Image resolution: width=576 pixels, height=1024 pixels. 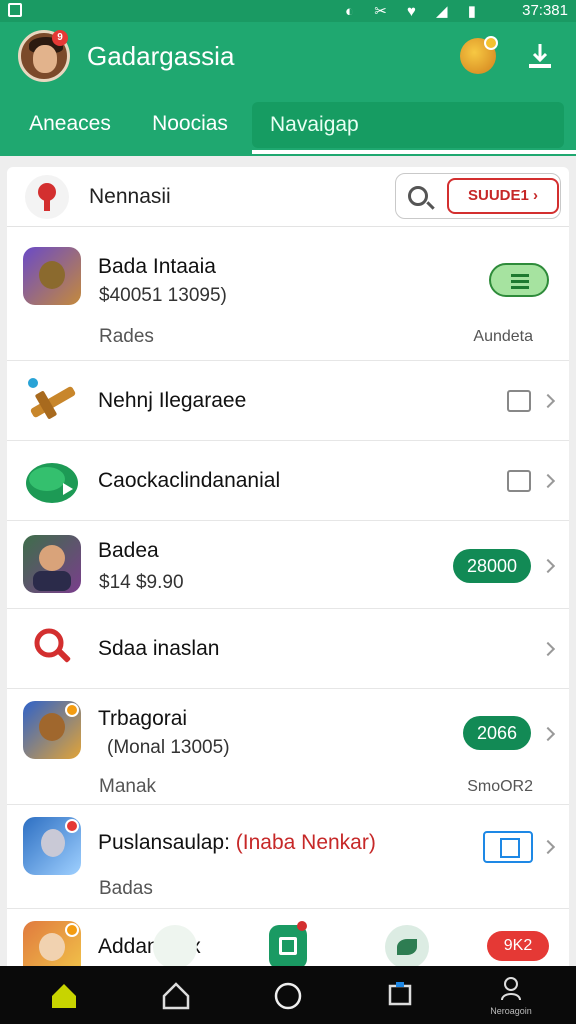 I want to click on tab-bar: Aneaces Noocias Navaigap, so click(x=288, y=124).